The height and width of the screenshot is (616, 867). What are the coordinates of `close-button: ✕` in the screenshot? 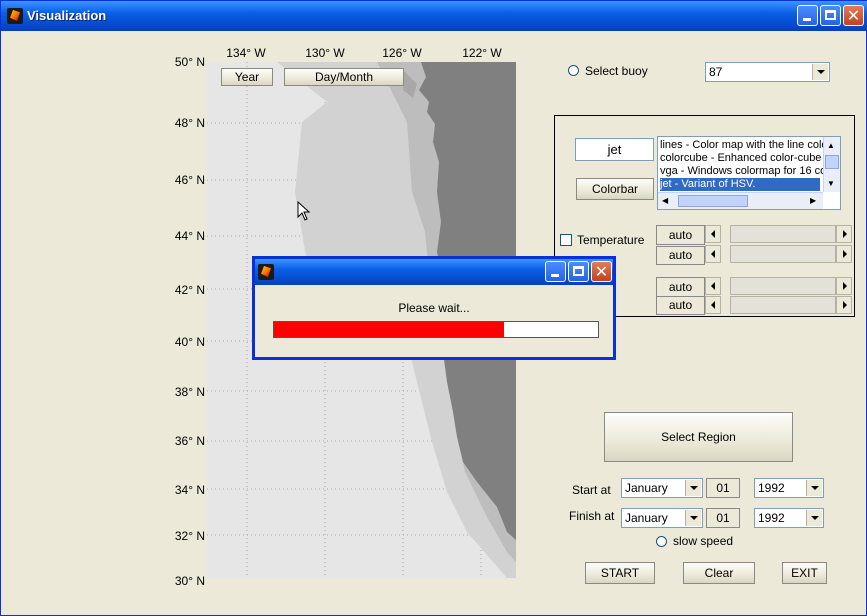 It's located at (853, 15).